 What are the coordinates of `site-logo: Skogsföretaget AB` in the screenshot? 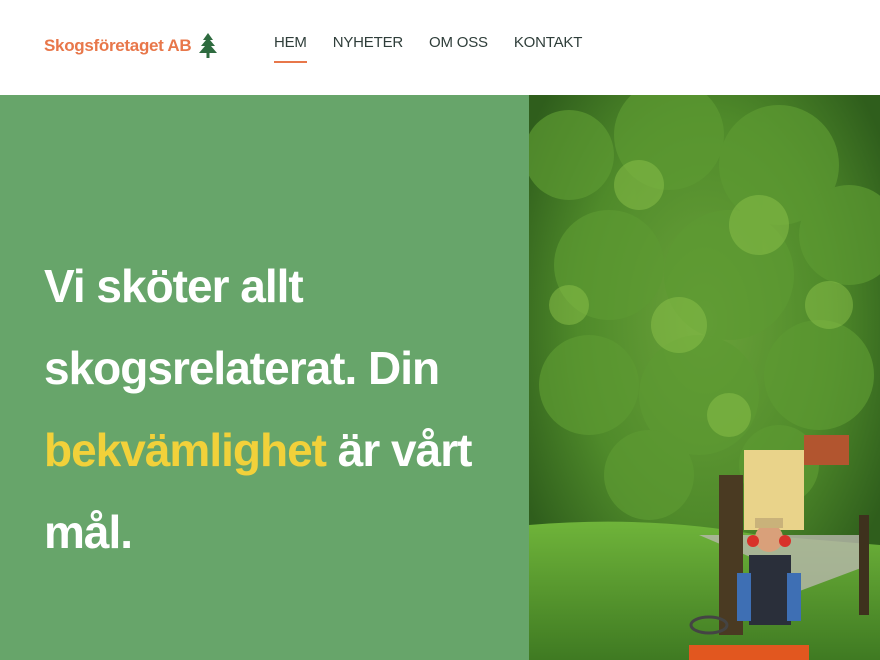 It's located at (131, 46).